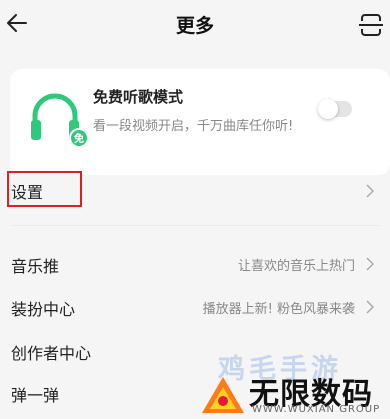  I want to click on headphones-free-icon: 免, so click(60, 120).